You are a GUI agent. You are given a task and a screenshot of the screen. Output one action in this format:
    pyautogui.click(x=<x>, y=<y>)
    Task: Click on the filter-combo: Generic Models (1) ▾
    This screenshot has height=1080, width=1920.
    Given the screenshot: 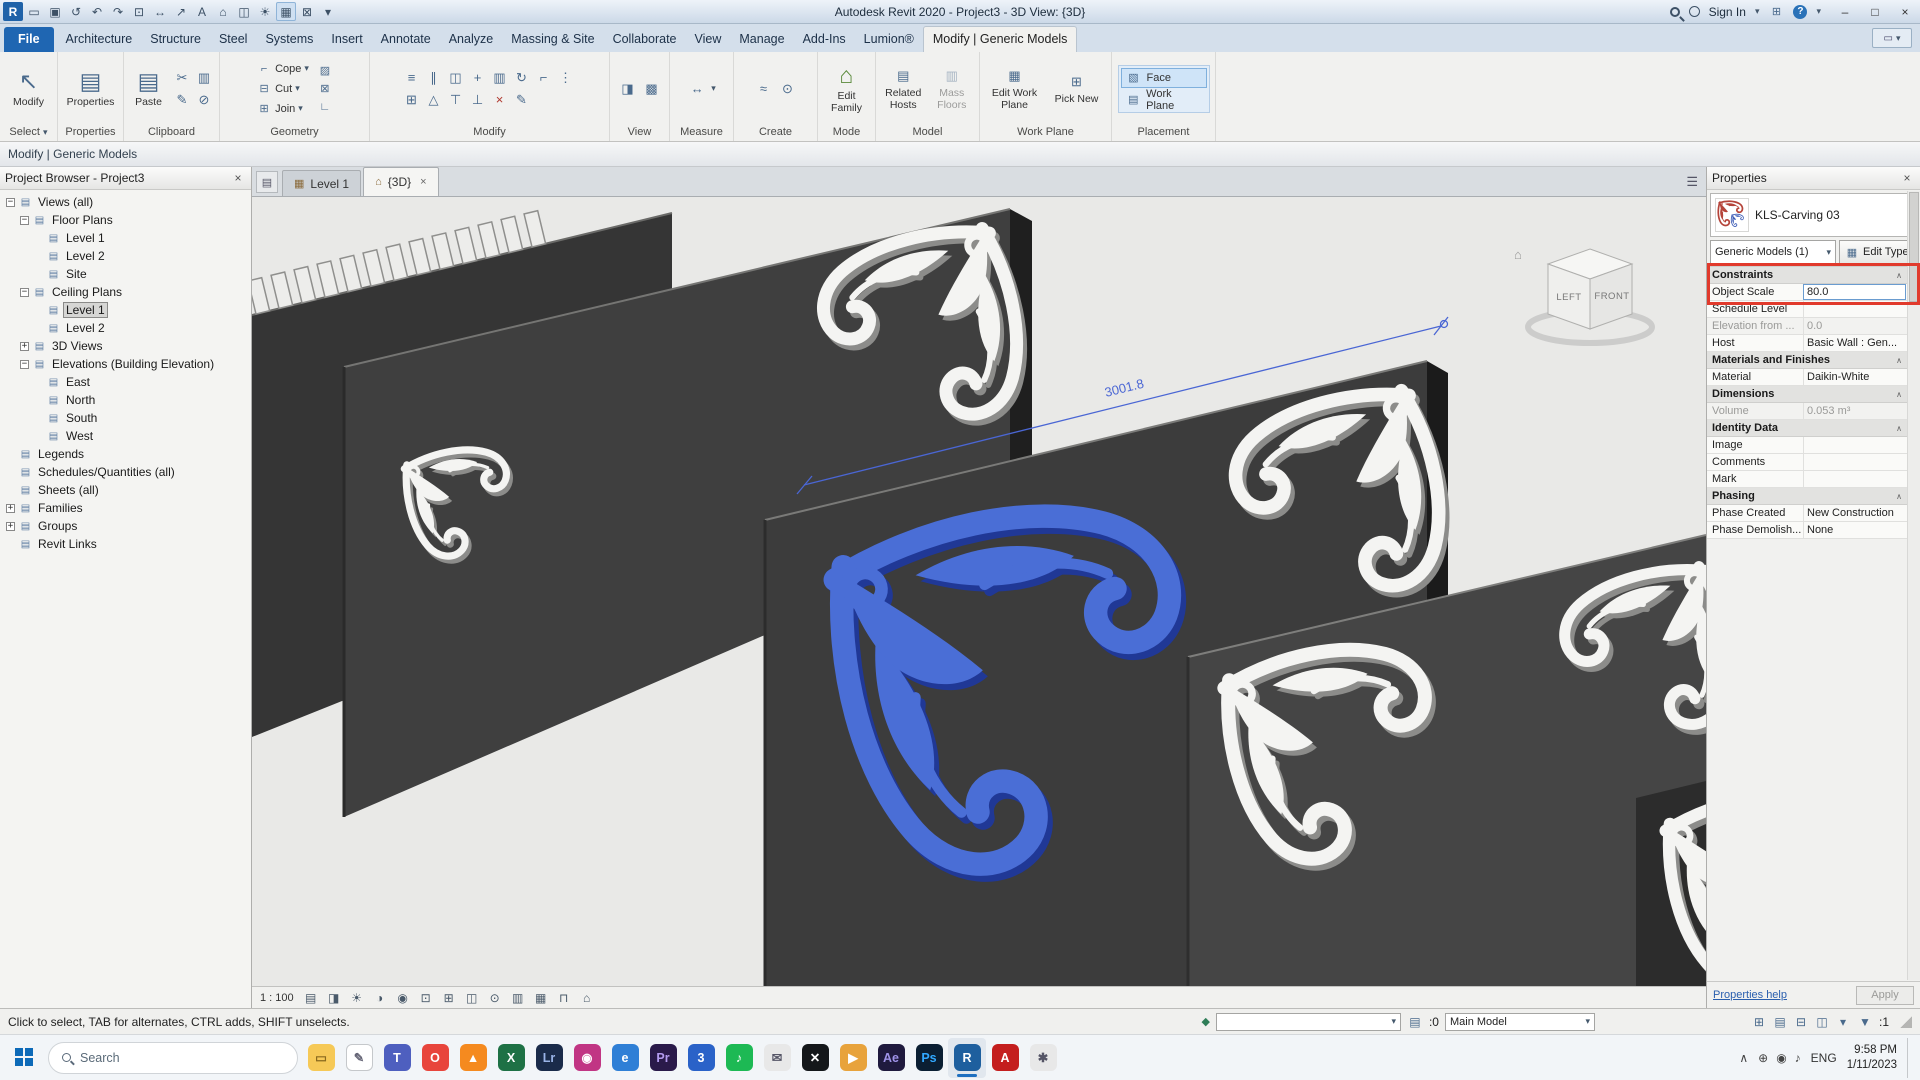 What is the action you would take?
    pyautogui.click(x=1773, y=252)
    